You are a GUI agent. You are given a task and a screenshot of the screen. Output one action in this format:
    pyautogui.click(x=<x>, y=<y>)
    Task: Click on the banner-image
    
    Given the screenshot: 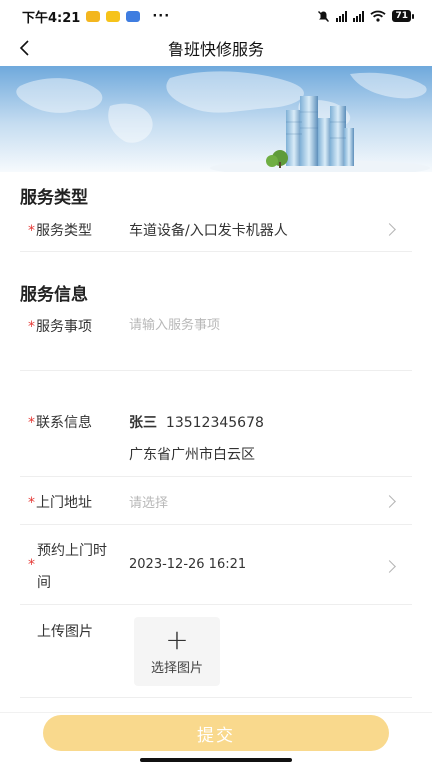 What is the action you would take?
    pyautogui.click(x=216, y=119)
    